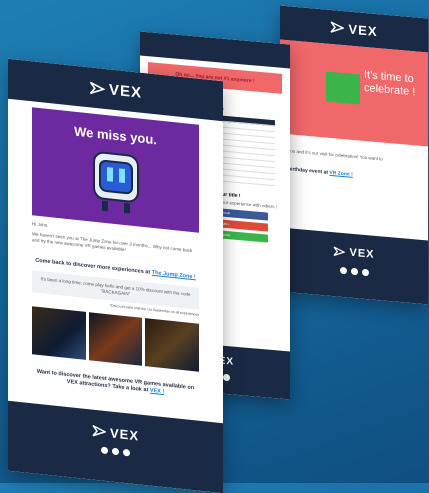 The width and height of the screenshot is (429, 493). Describe the element at coordinates (390, 83) in the screenshot. I see `celebrate-hero-text: It's time to celebrate !` at that location.